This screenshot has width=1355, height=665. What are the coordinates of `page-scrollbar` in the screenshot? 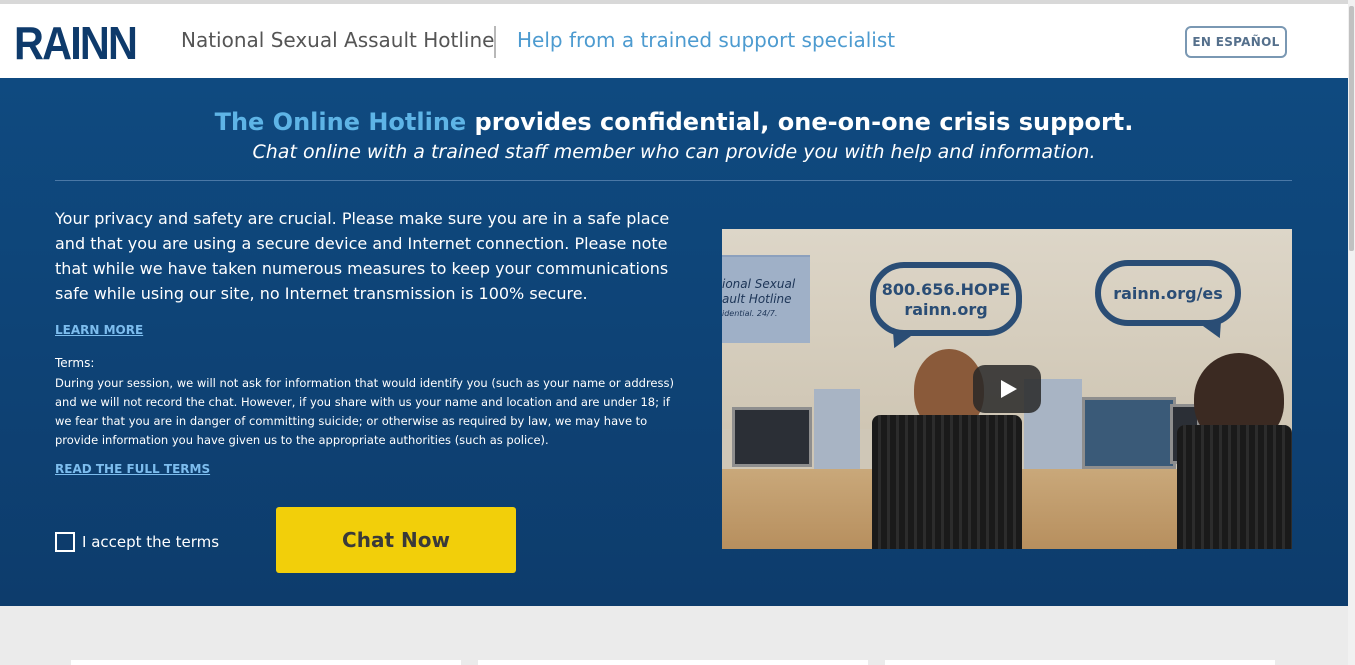 It's located at (1351, 332).